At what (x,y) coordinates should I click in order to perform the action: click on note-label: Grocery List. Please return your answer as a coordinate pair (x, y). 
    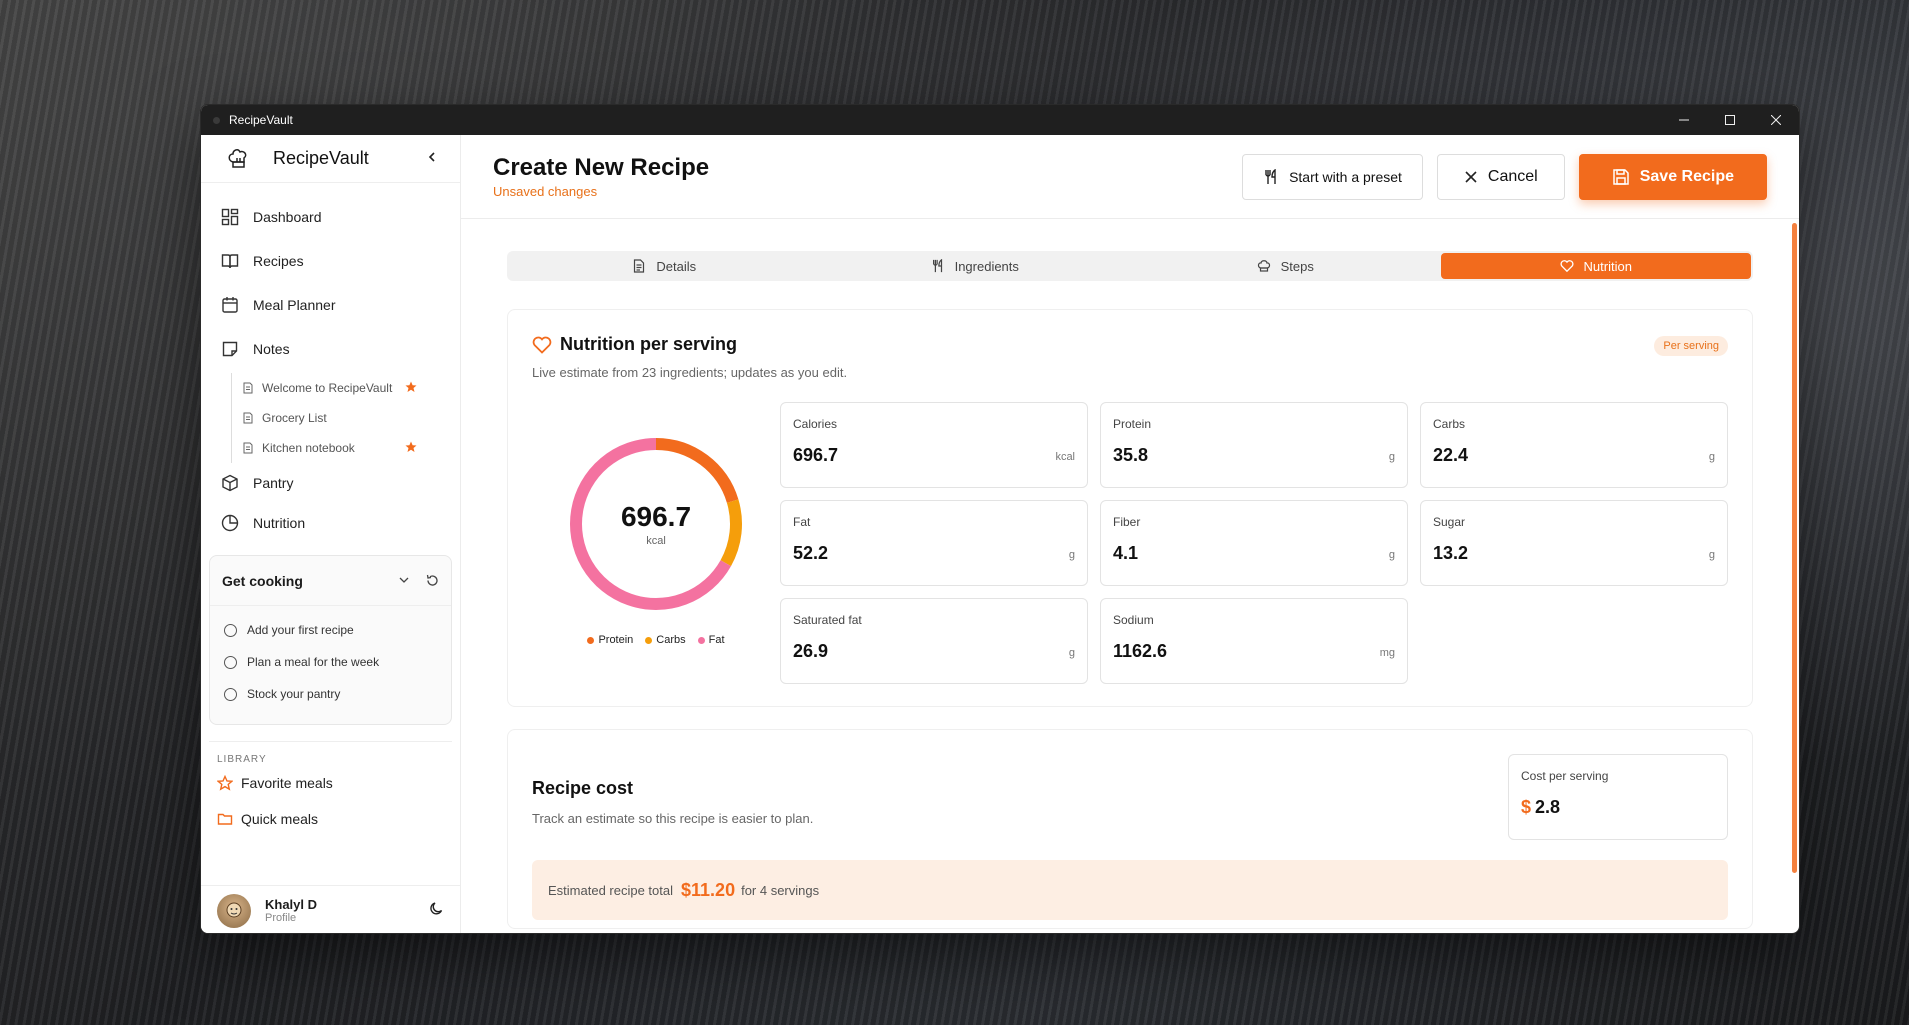
    Looking at the image, I should click on (294, 418).